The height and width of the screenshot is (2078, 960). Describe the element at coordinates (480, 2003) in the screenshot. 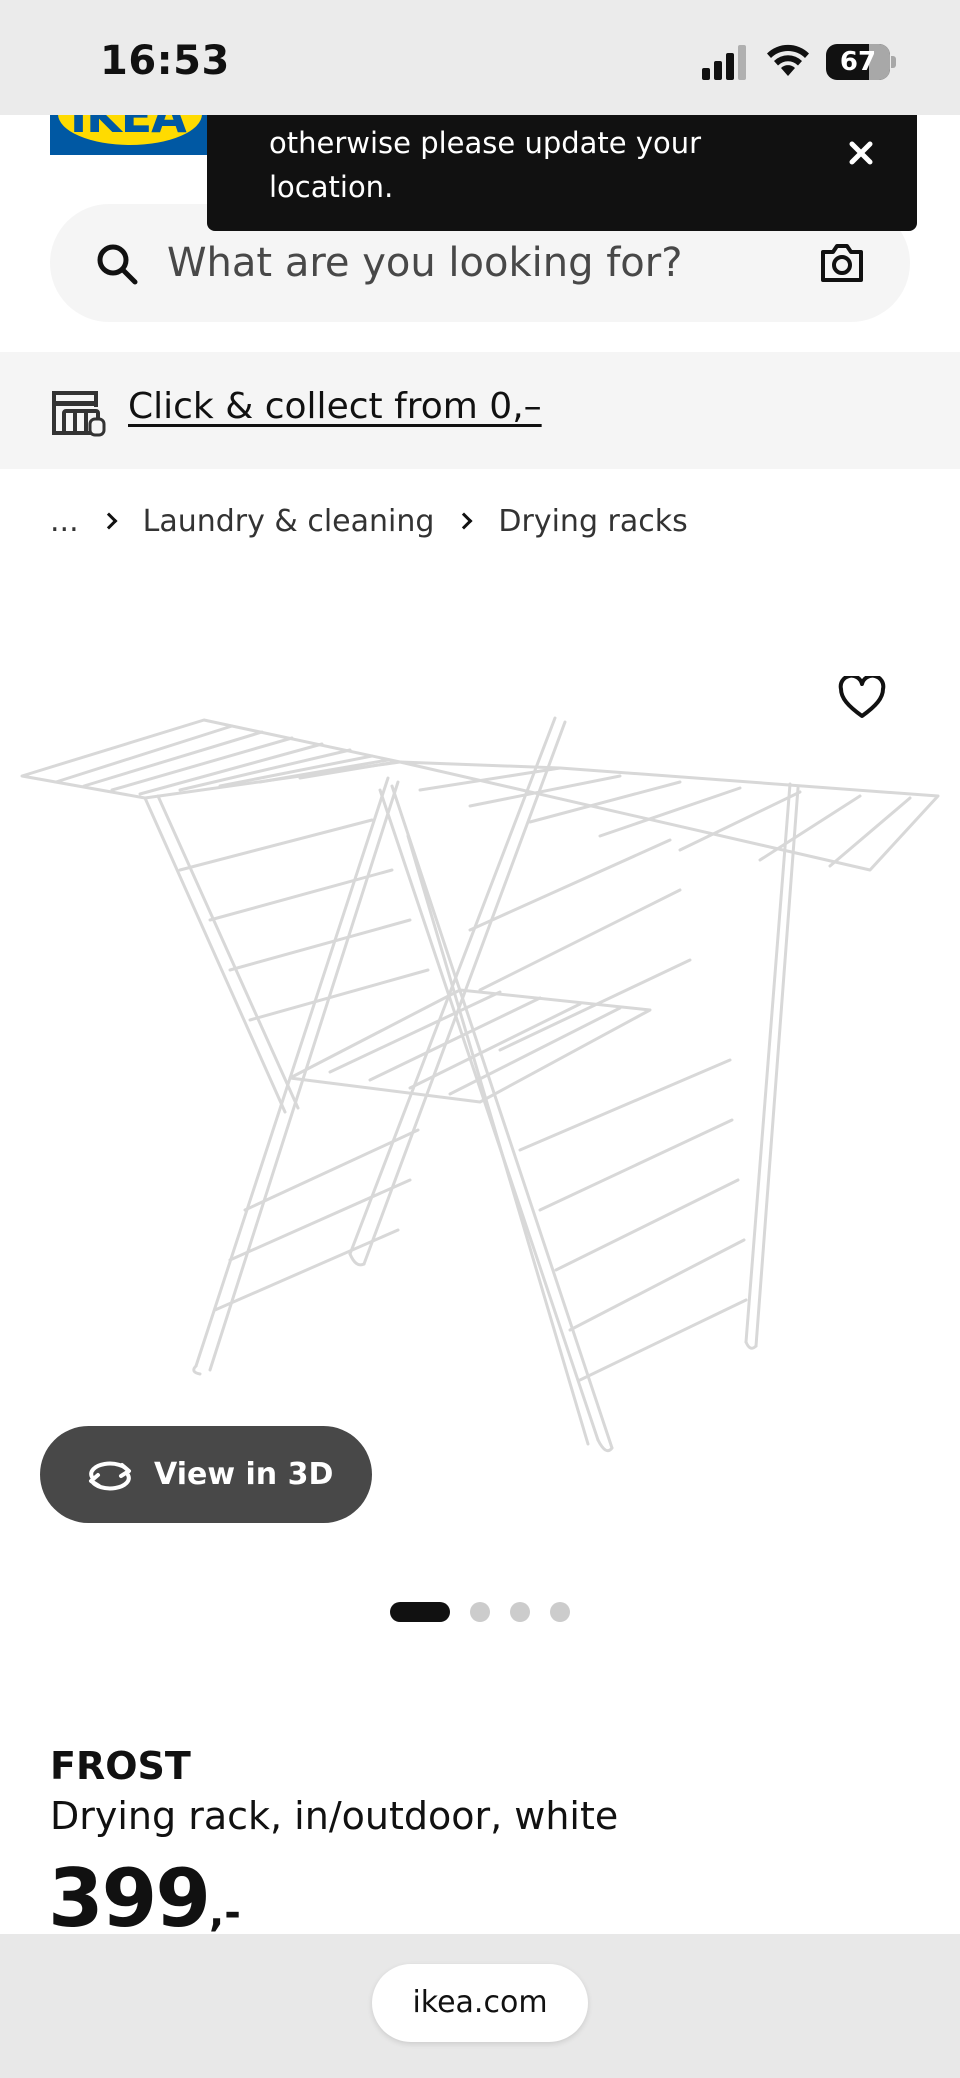

I see `url-bar: ikea.com` at that location.